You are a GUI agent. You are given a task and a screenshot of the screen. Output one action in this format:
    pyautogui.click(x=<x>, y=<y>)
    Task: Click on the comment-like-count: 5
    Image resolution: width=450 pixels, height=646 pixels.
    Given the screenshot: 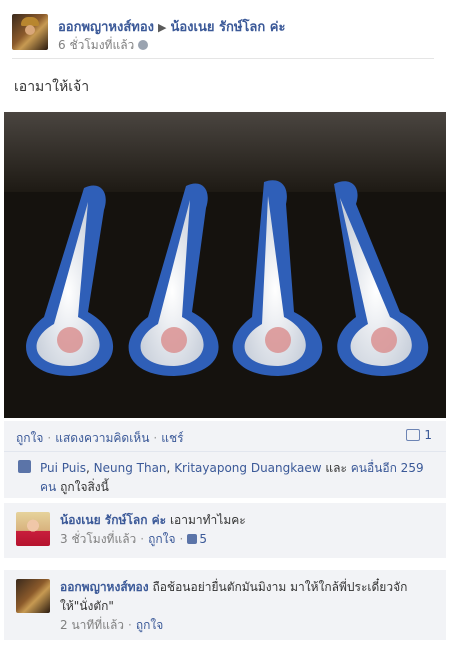 What is the action you would take?
    pyautogui.click(x=203, y=539)
    